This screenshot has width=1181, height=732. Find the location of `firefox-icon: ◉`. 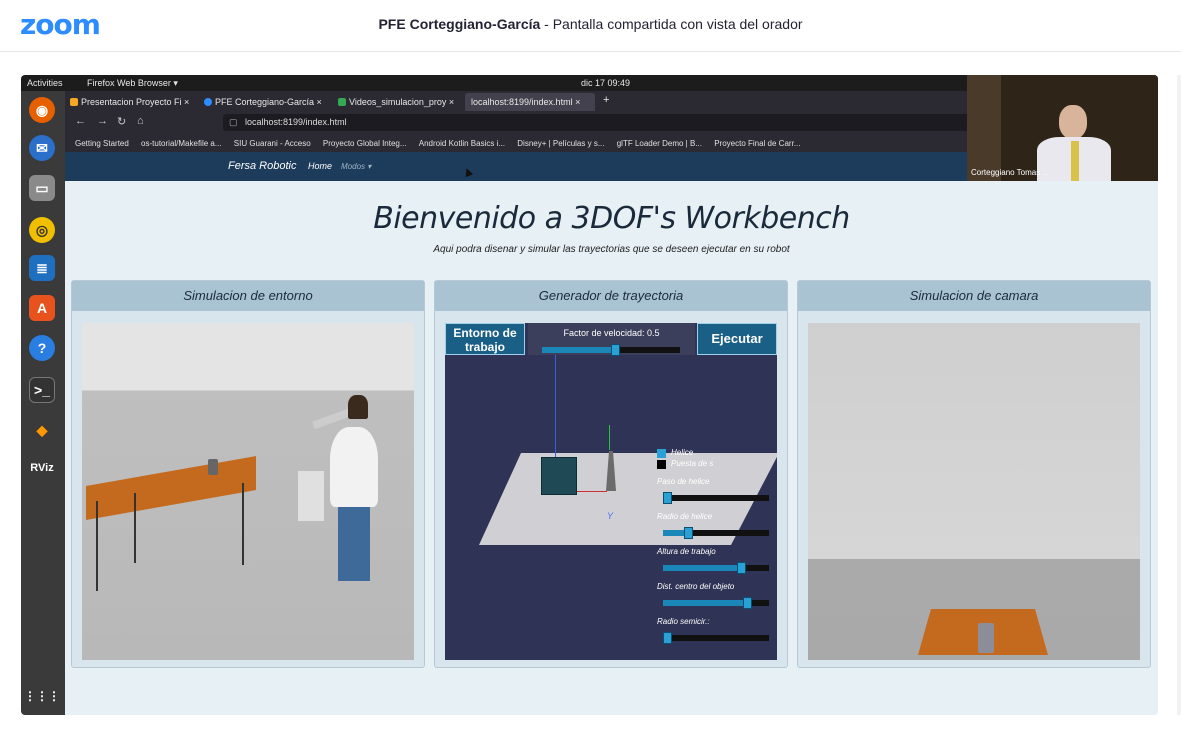

firefox-icon: ◉ is located at coordinates (42, 110).